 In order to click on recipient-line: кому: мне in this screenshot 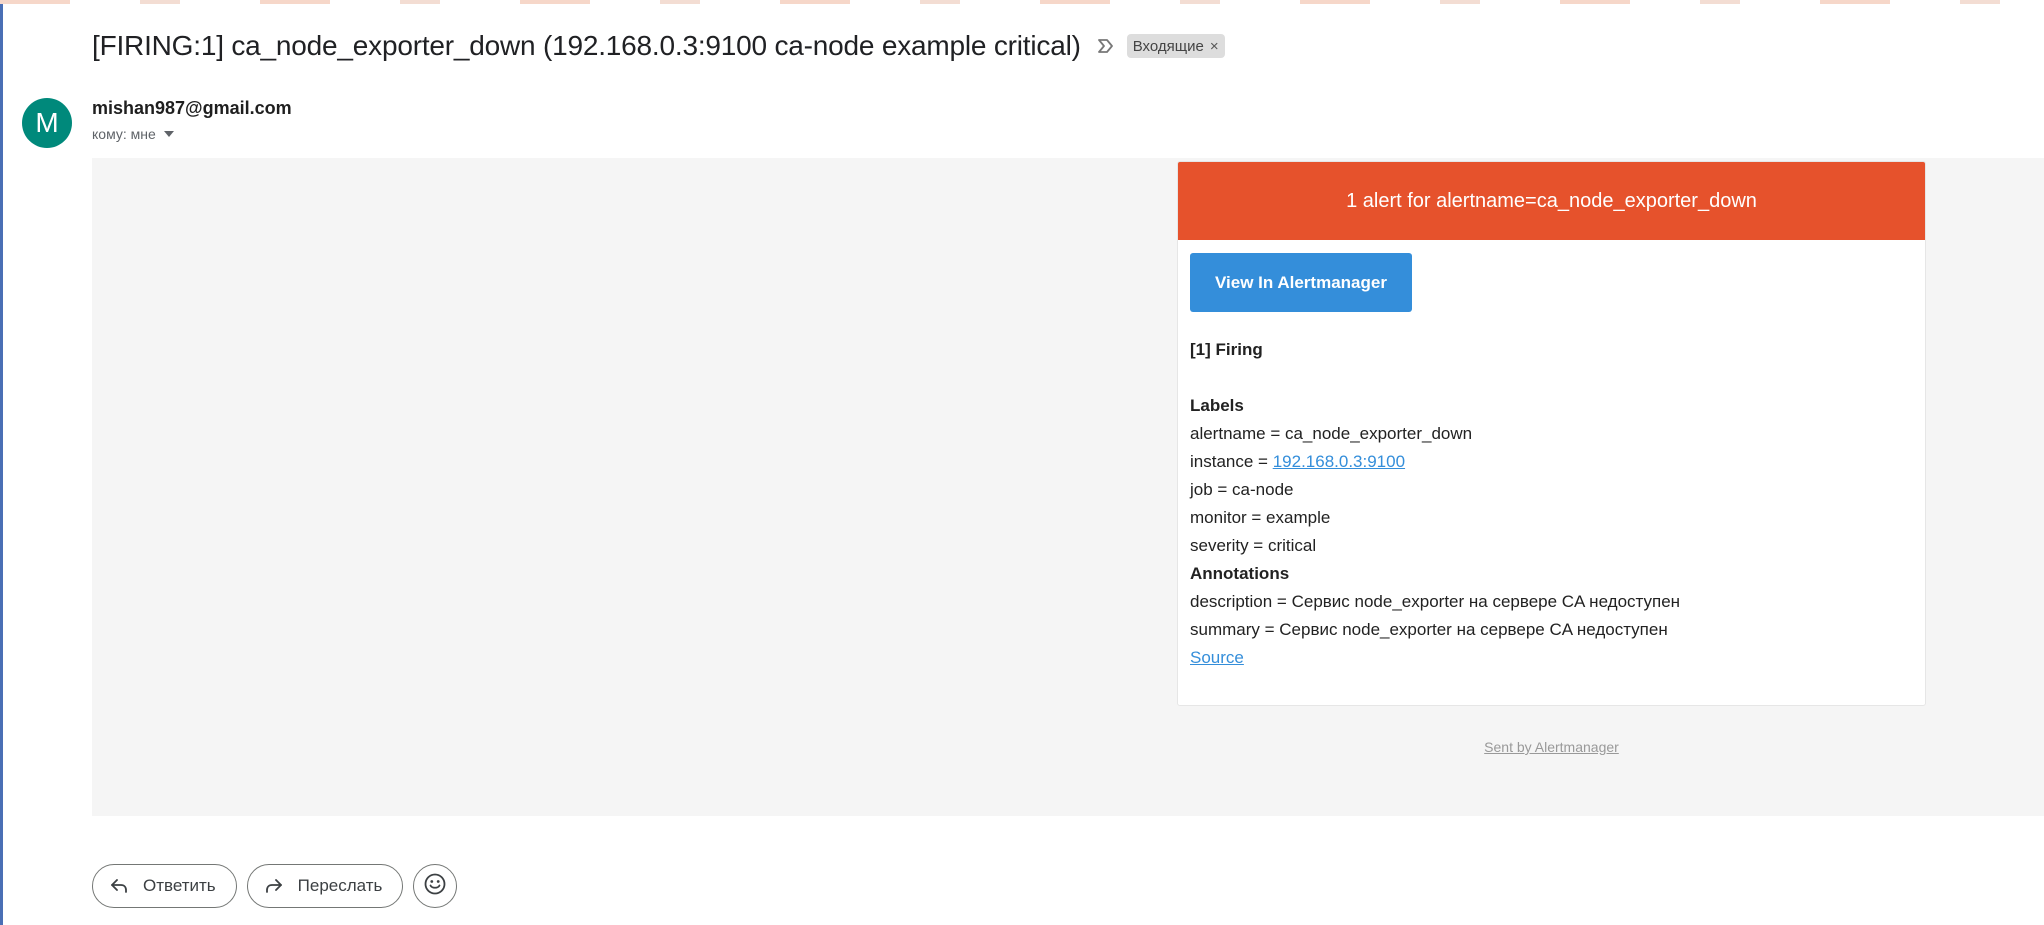, I will do `click(133, 134)`.